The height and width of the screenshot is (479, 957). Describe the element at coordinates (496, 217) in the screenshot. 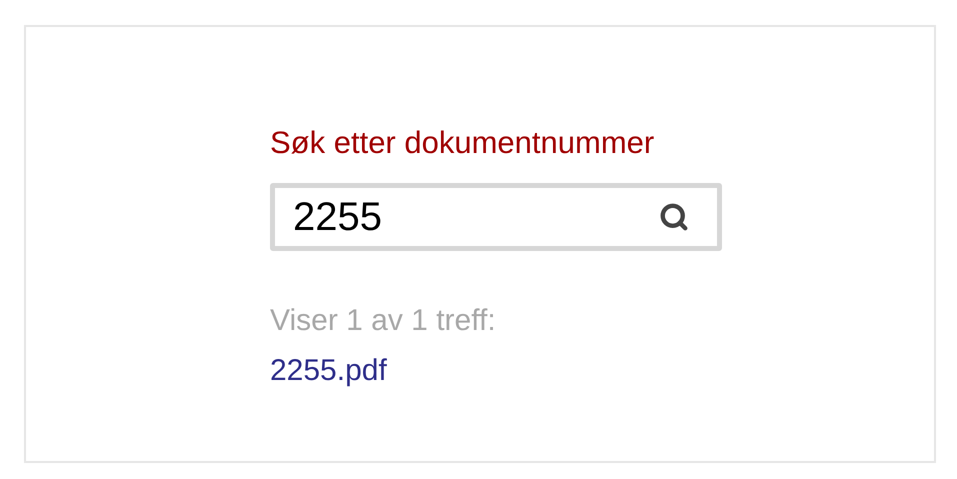

I see `search-field: 2255` at that location.